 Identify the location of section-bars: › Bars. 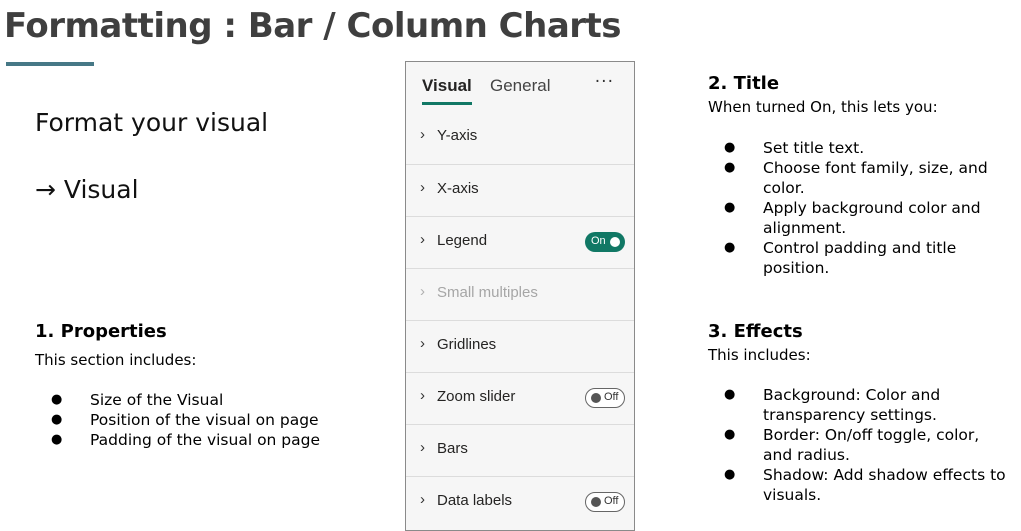
(520, 450).